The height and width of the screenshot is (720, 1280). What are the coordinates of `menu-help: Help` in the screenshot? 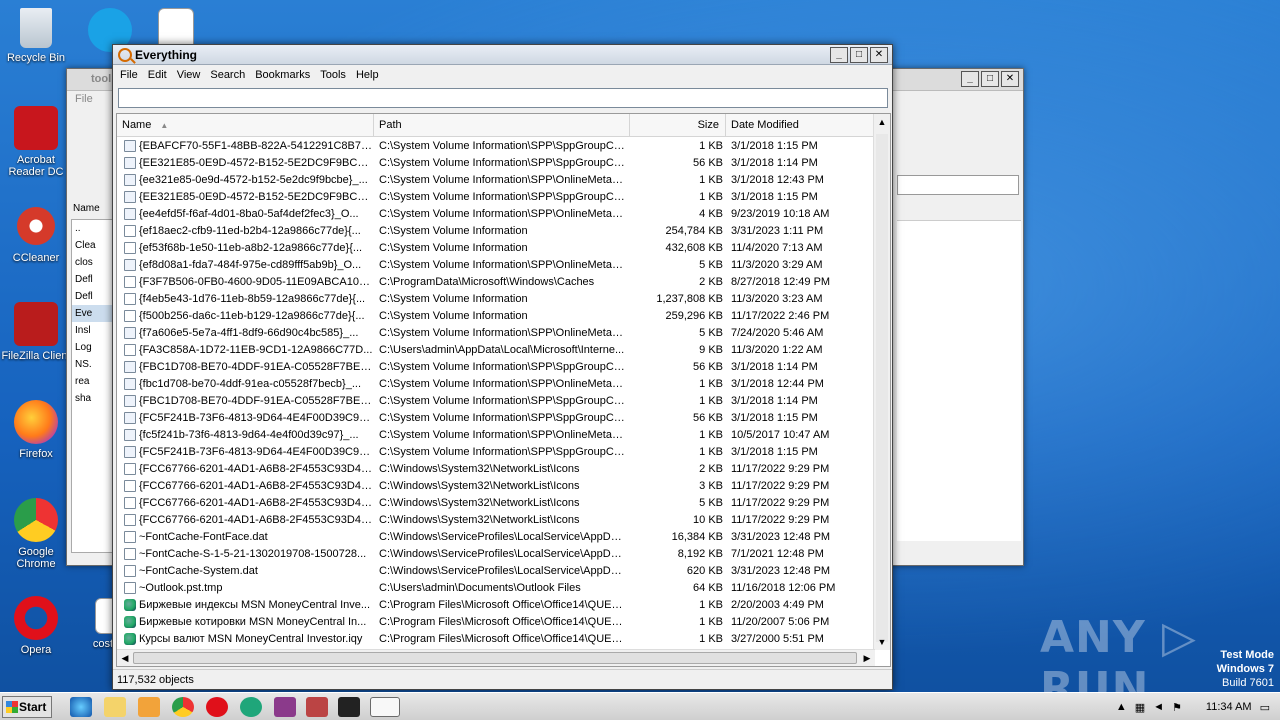 It's located at (367, 75).